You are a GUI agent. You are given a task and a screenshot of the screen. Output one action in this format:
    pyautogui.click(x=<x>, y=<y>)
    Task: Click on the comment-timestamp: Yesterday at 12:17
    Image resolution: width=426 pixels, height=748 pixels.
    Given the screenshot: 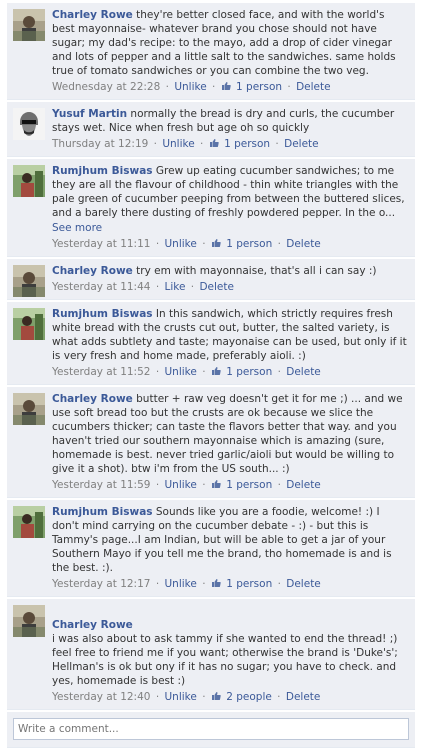 What is the action you would take?
    pyautogui.click(x=101, y=584)
    